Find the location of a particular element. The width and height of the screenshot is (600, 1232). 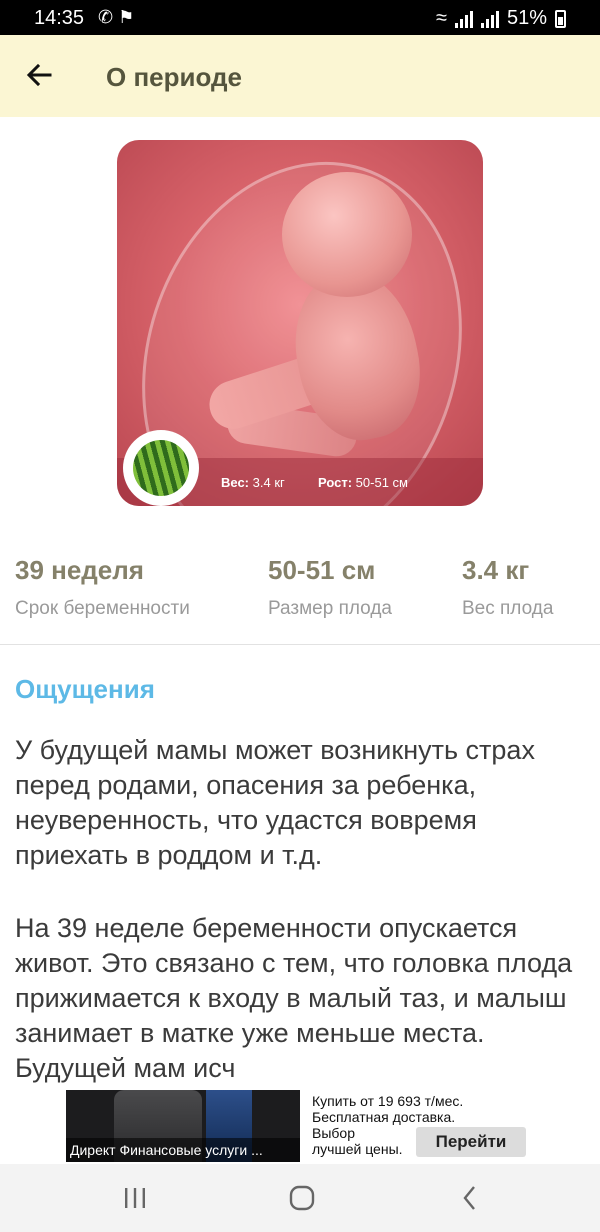

wifi-icon: ≈ is located at coordinates (441, 18).